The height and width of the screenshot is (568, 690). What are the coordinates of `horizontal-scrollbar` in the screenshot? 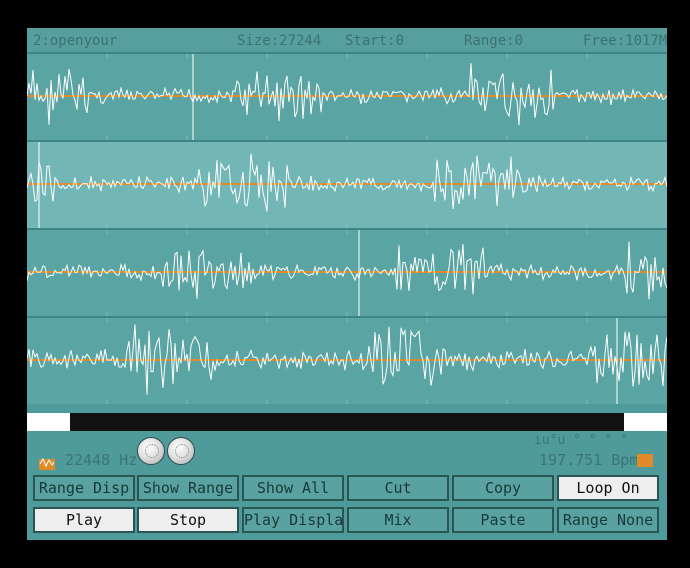 It's located at (347, 422).